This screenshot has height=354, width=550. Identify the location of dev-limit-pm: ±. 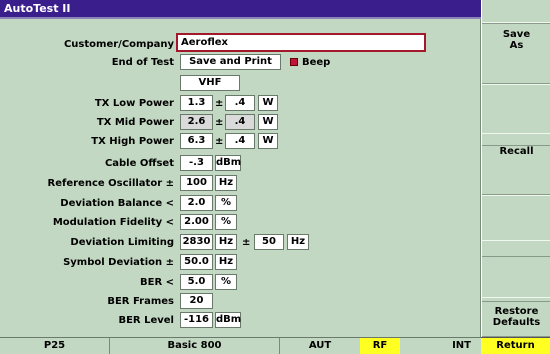
(246, 242).